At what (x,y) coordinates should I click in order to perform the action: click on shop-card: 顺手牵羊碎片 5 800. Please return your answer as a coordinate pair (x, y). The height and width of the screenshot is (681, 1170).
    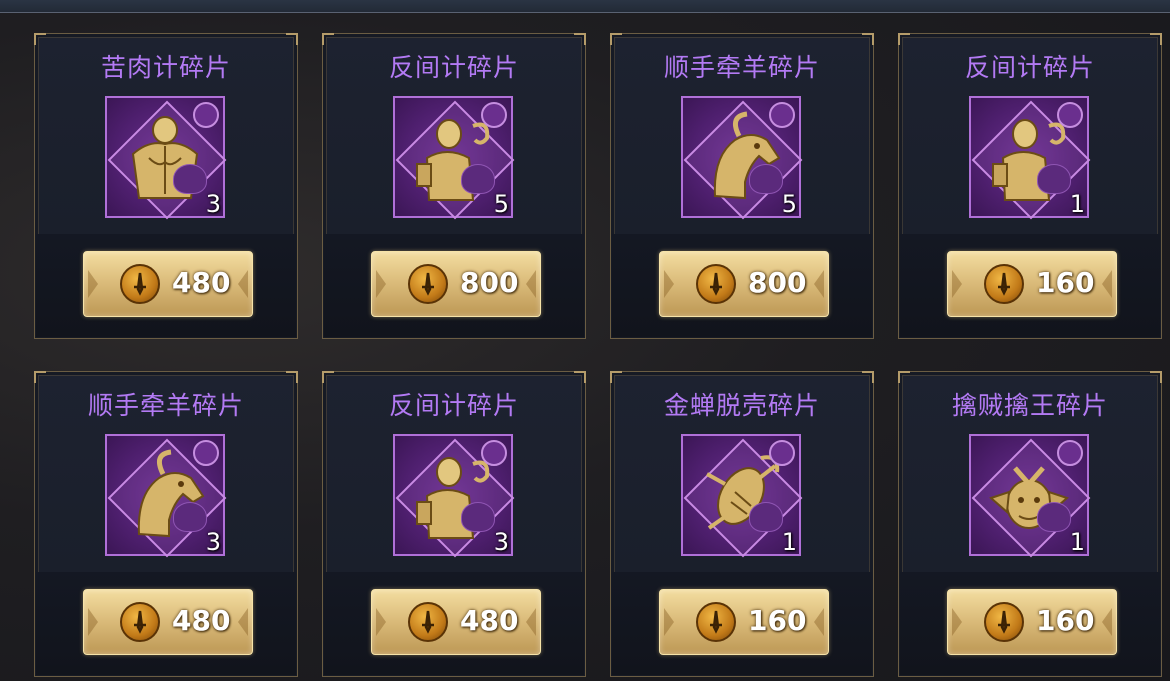
    Looking at the image, I should click on (742, 186).